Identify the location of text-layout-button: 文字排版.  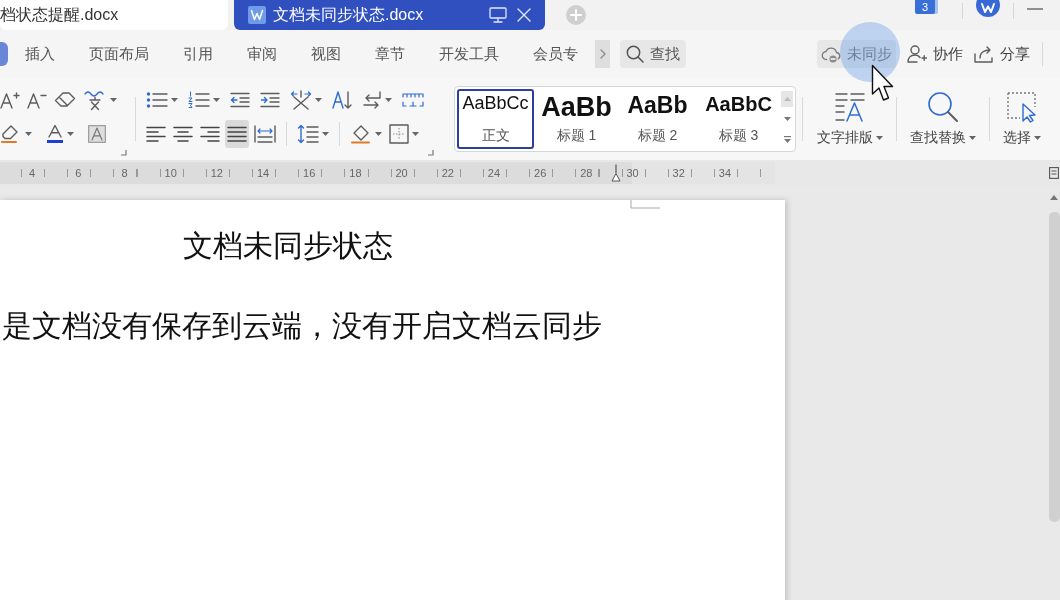
(850, 119).